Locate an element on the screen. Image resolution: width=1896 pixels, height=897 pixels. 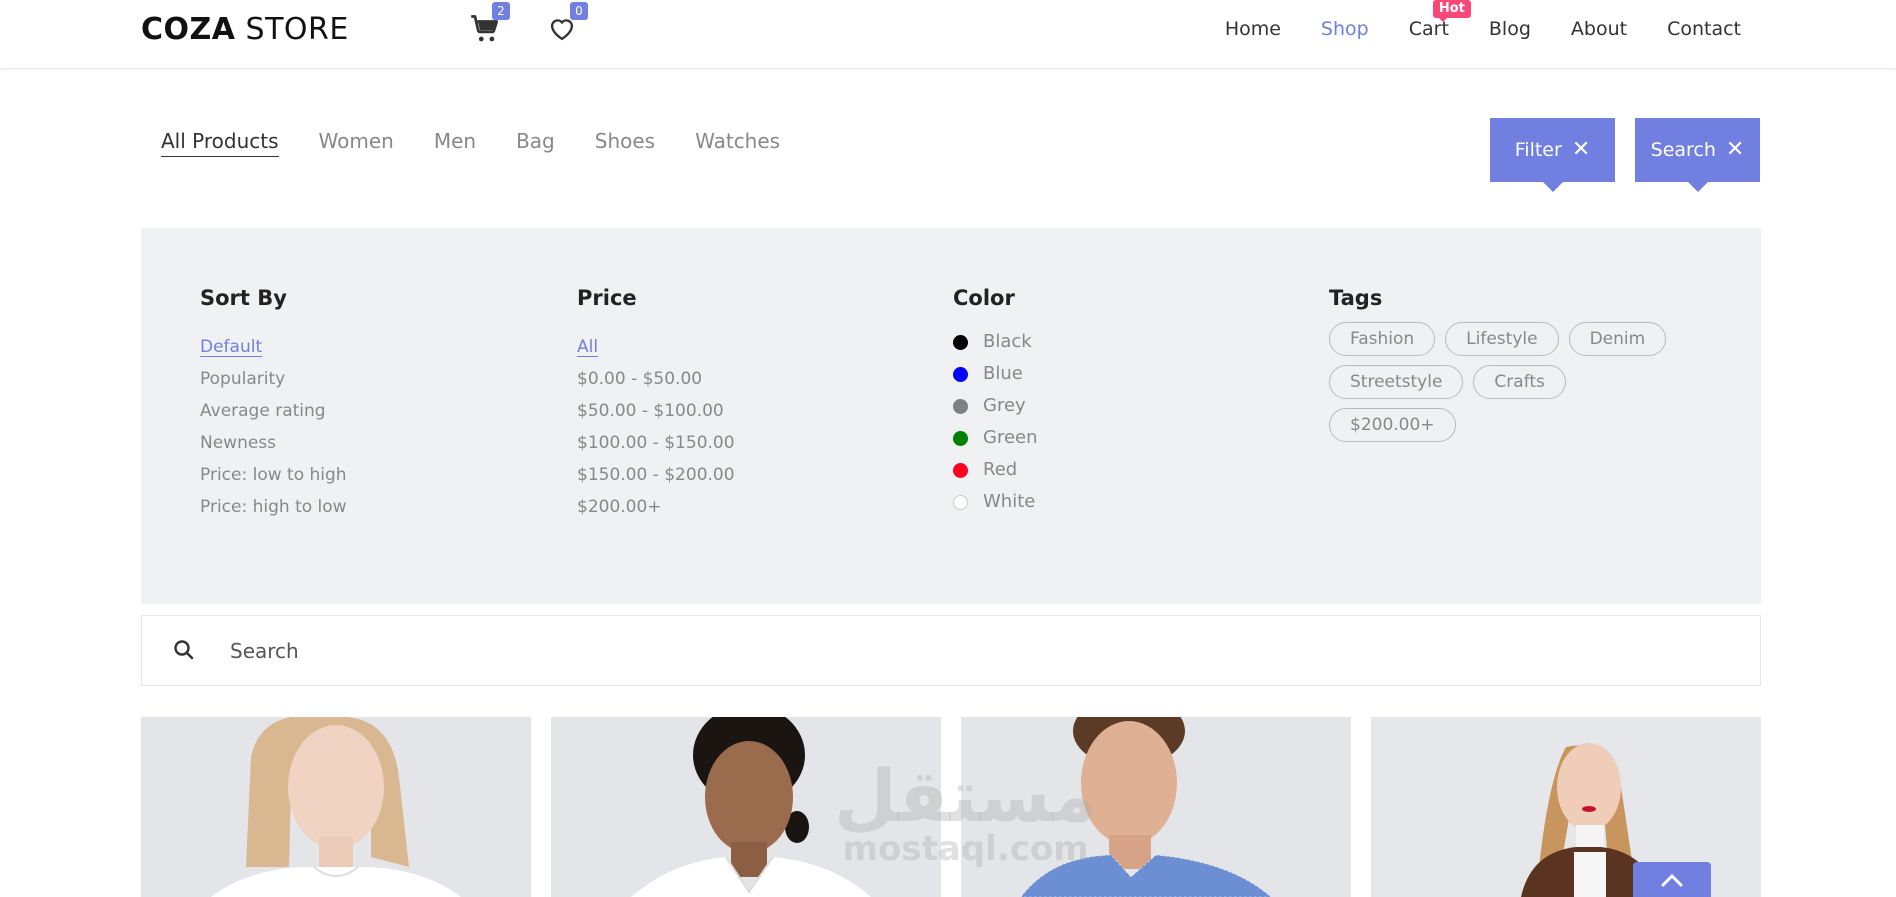
color-option-white: White is located at coordinates (995, 502).